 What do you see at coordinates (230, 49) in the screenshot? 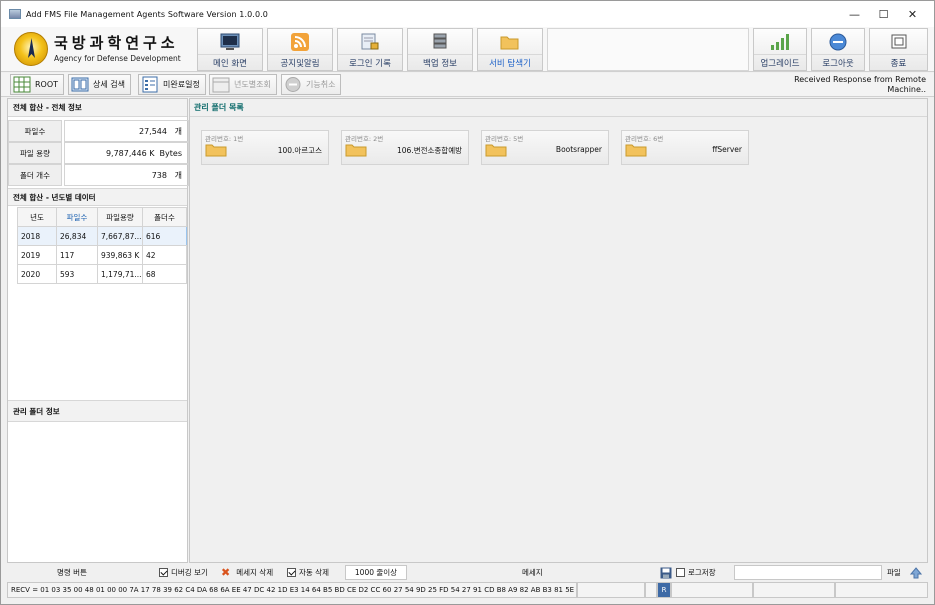
I see `main-screen-button: 메인 화면` at bounding box center [230, 49].